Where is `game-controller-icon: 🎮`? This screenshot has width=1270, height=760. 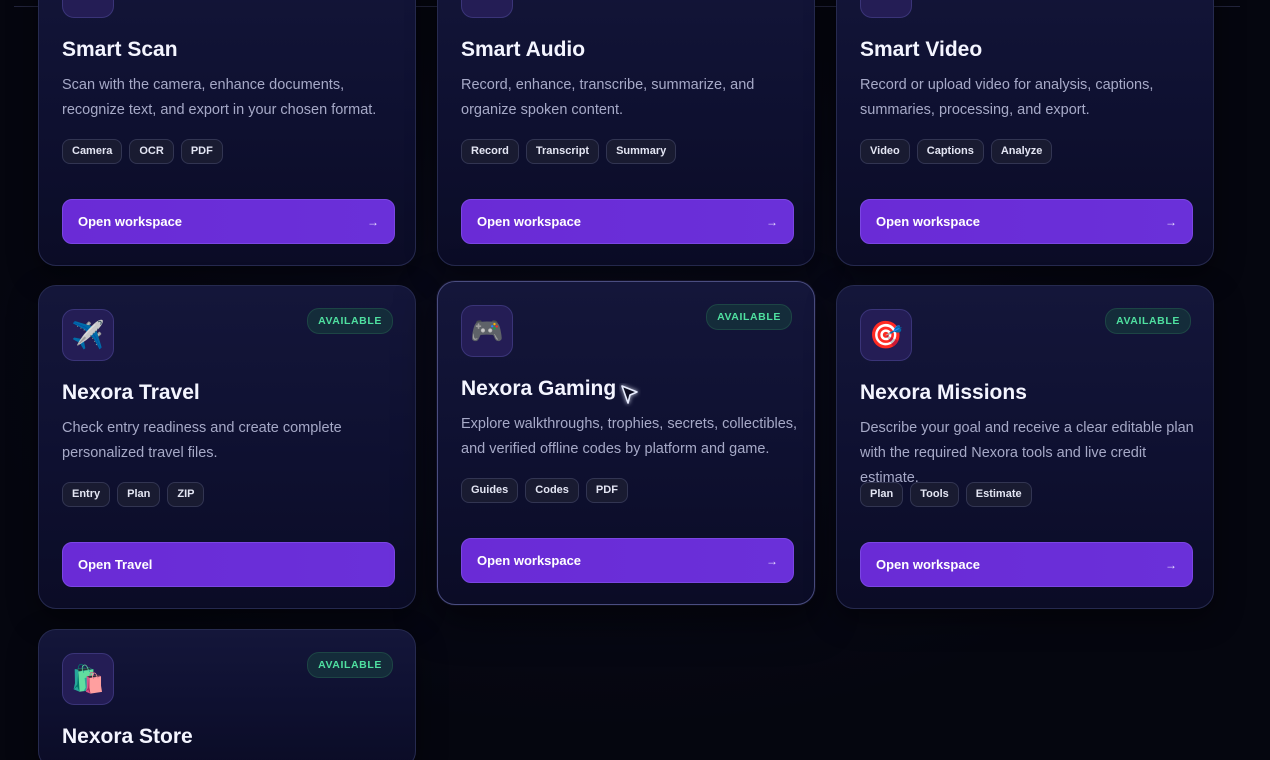
game-controller-icon: 🎮 is located at coordinates (487, 331).